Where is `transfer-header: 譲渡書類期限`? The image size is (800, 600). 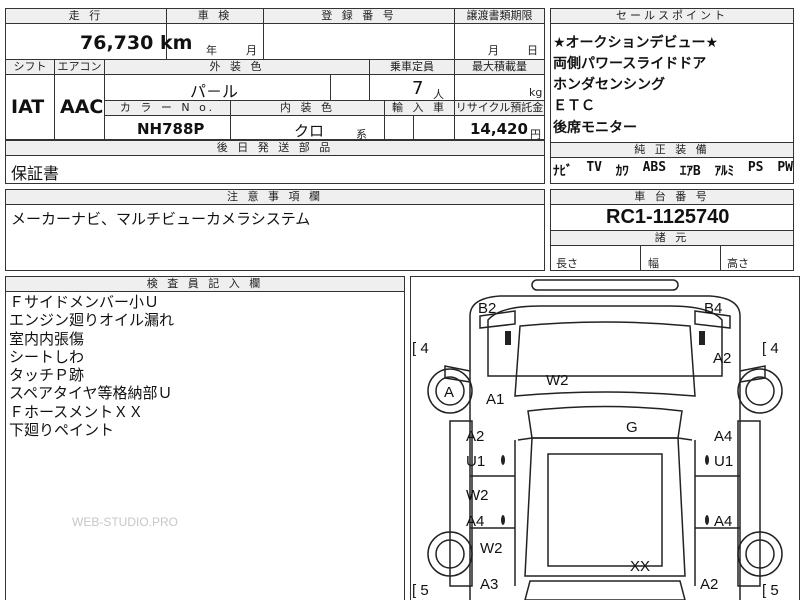 transfer-header: 譲渡書類期限 is located at coordinates (499, 16).